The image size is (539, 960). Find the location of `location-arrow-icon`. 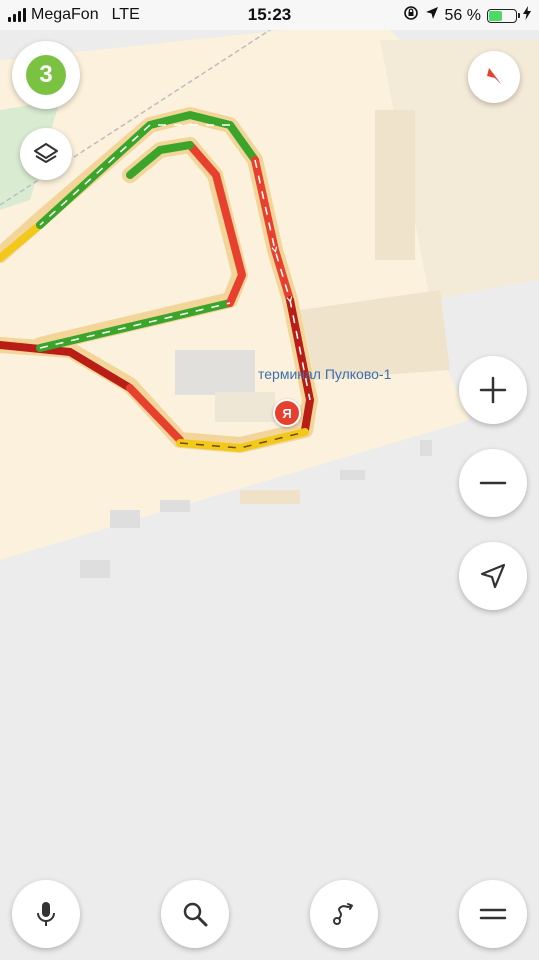

location-arrow-icon is located at coordinates (493, 576).